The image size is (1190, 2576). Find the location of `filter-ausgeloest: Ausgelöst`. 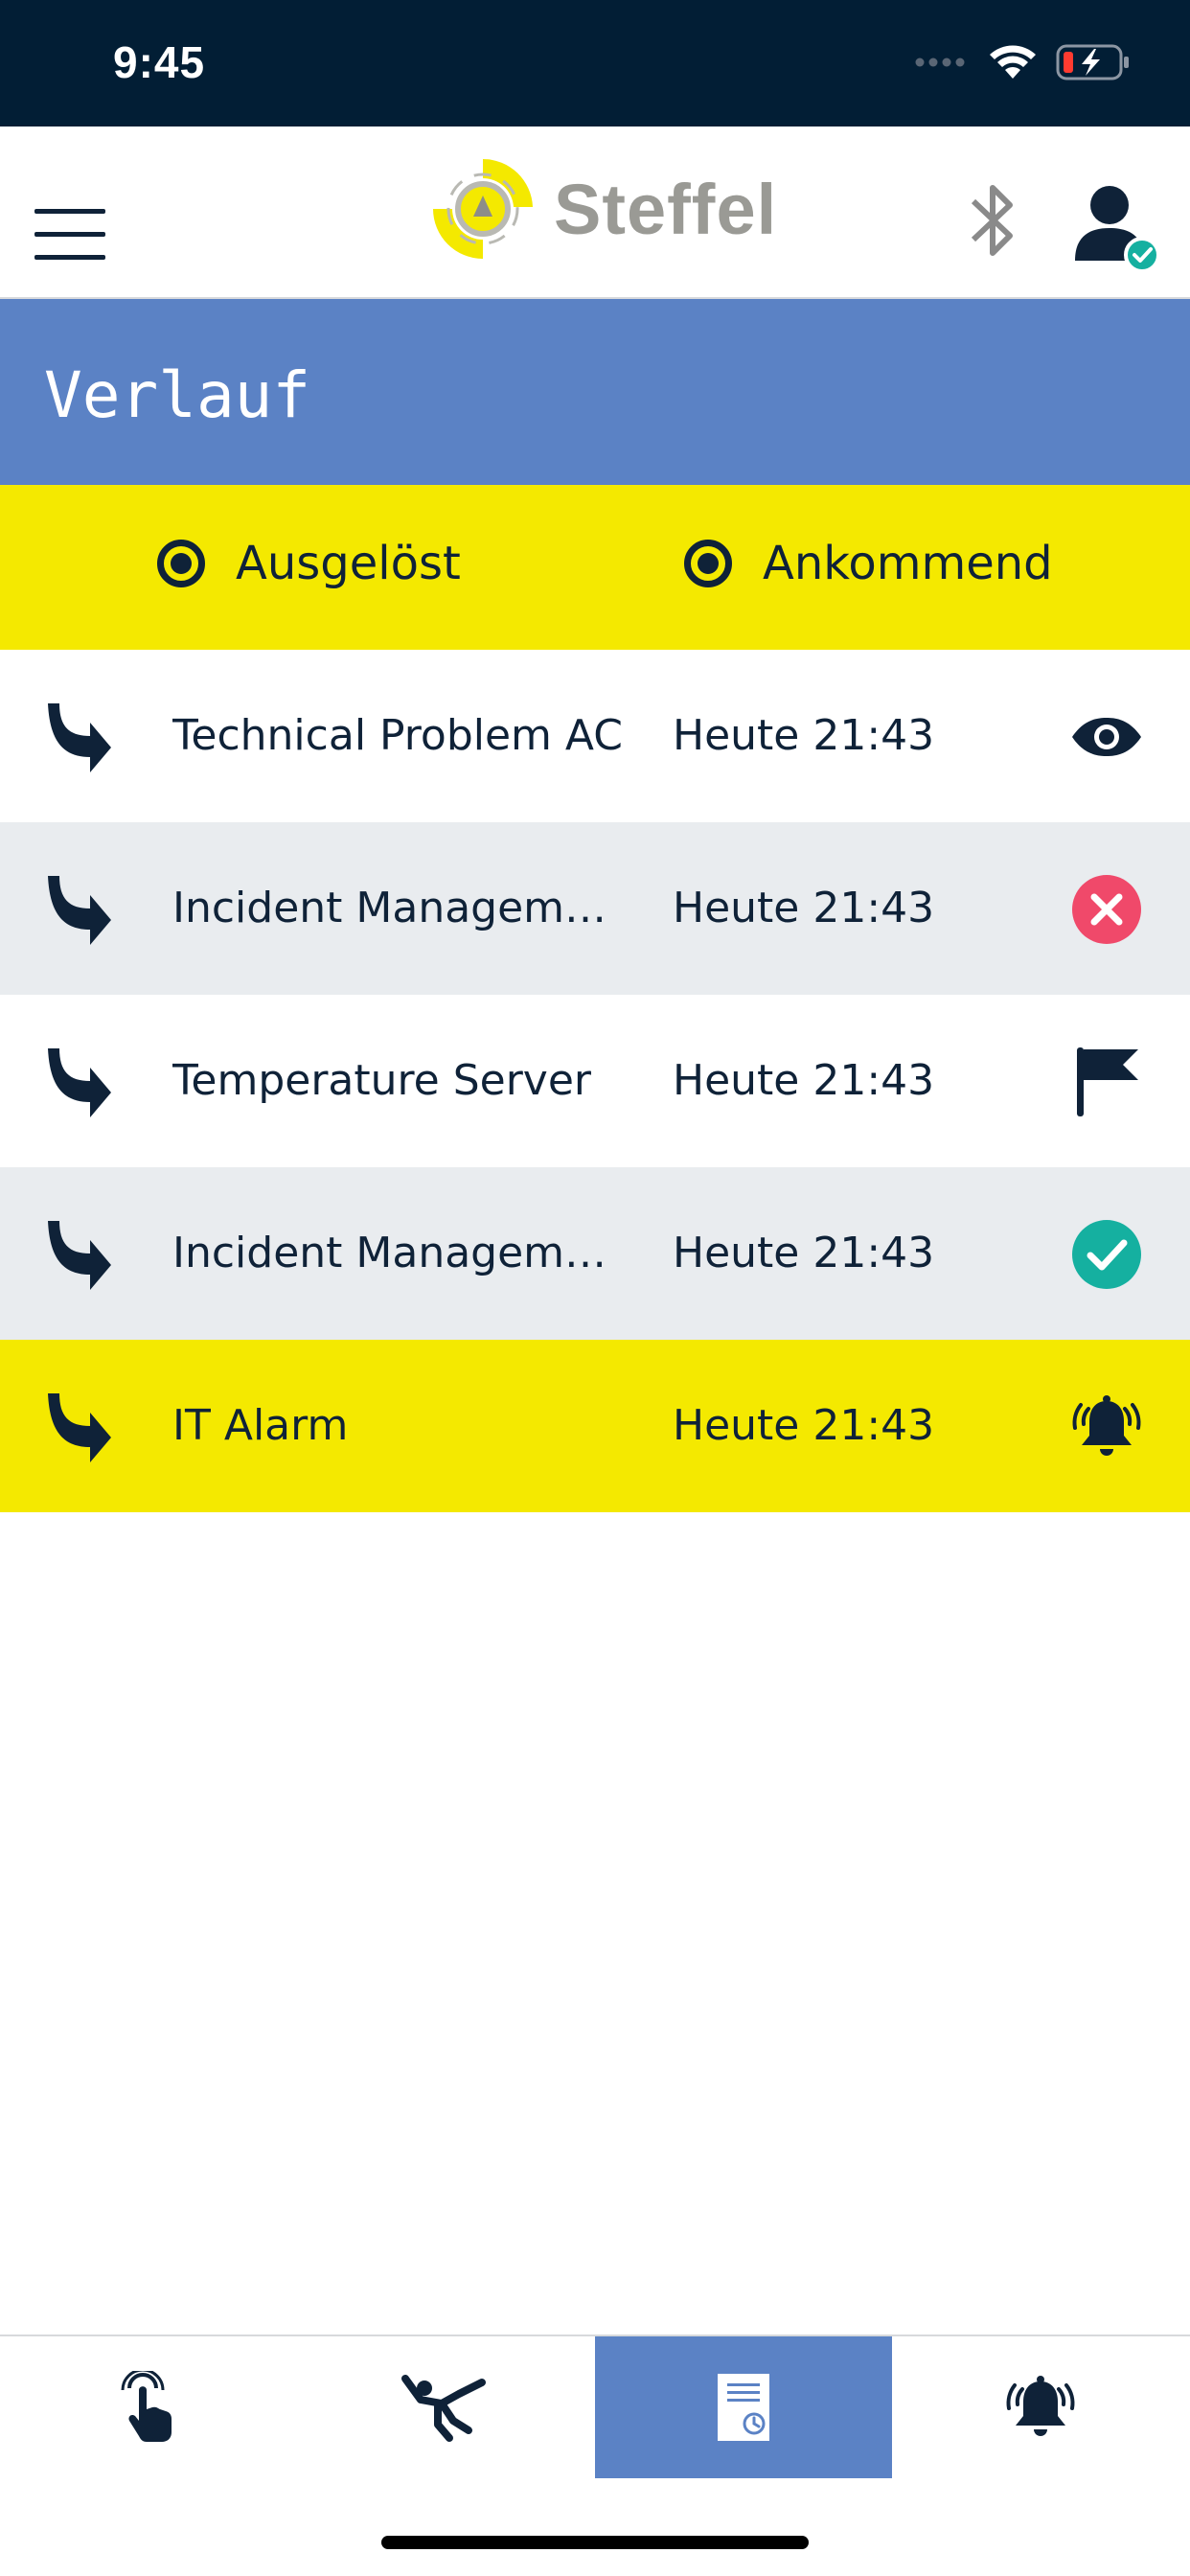

filter-ausgeloest: Ausgelöst is located at coordinates (309, 563).